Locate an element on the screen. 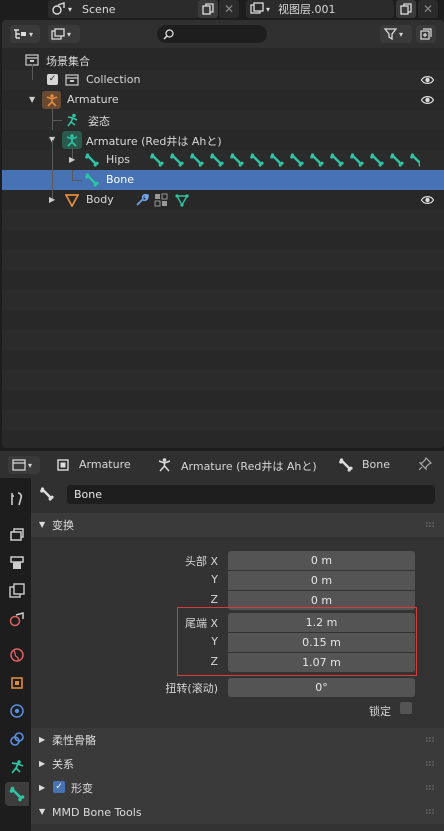 Image resolution: width=444 pixels, height=831 pixels. bone-name-input: Bone is located at coordinates (251, 494).